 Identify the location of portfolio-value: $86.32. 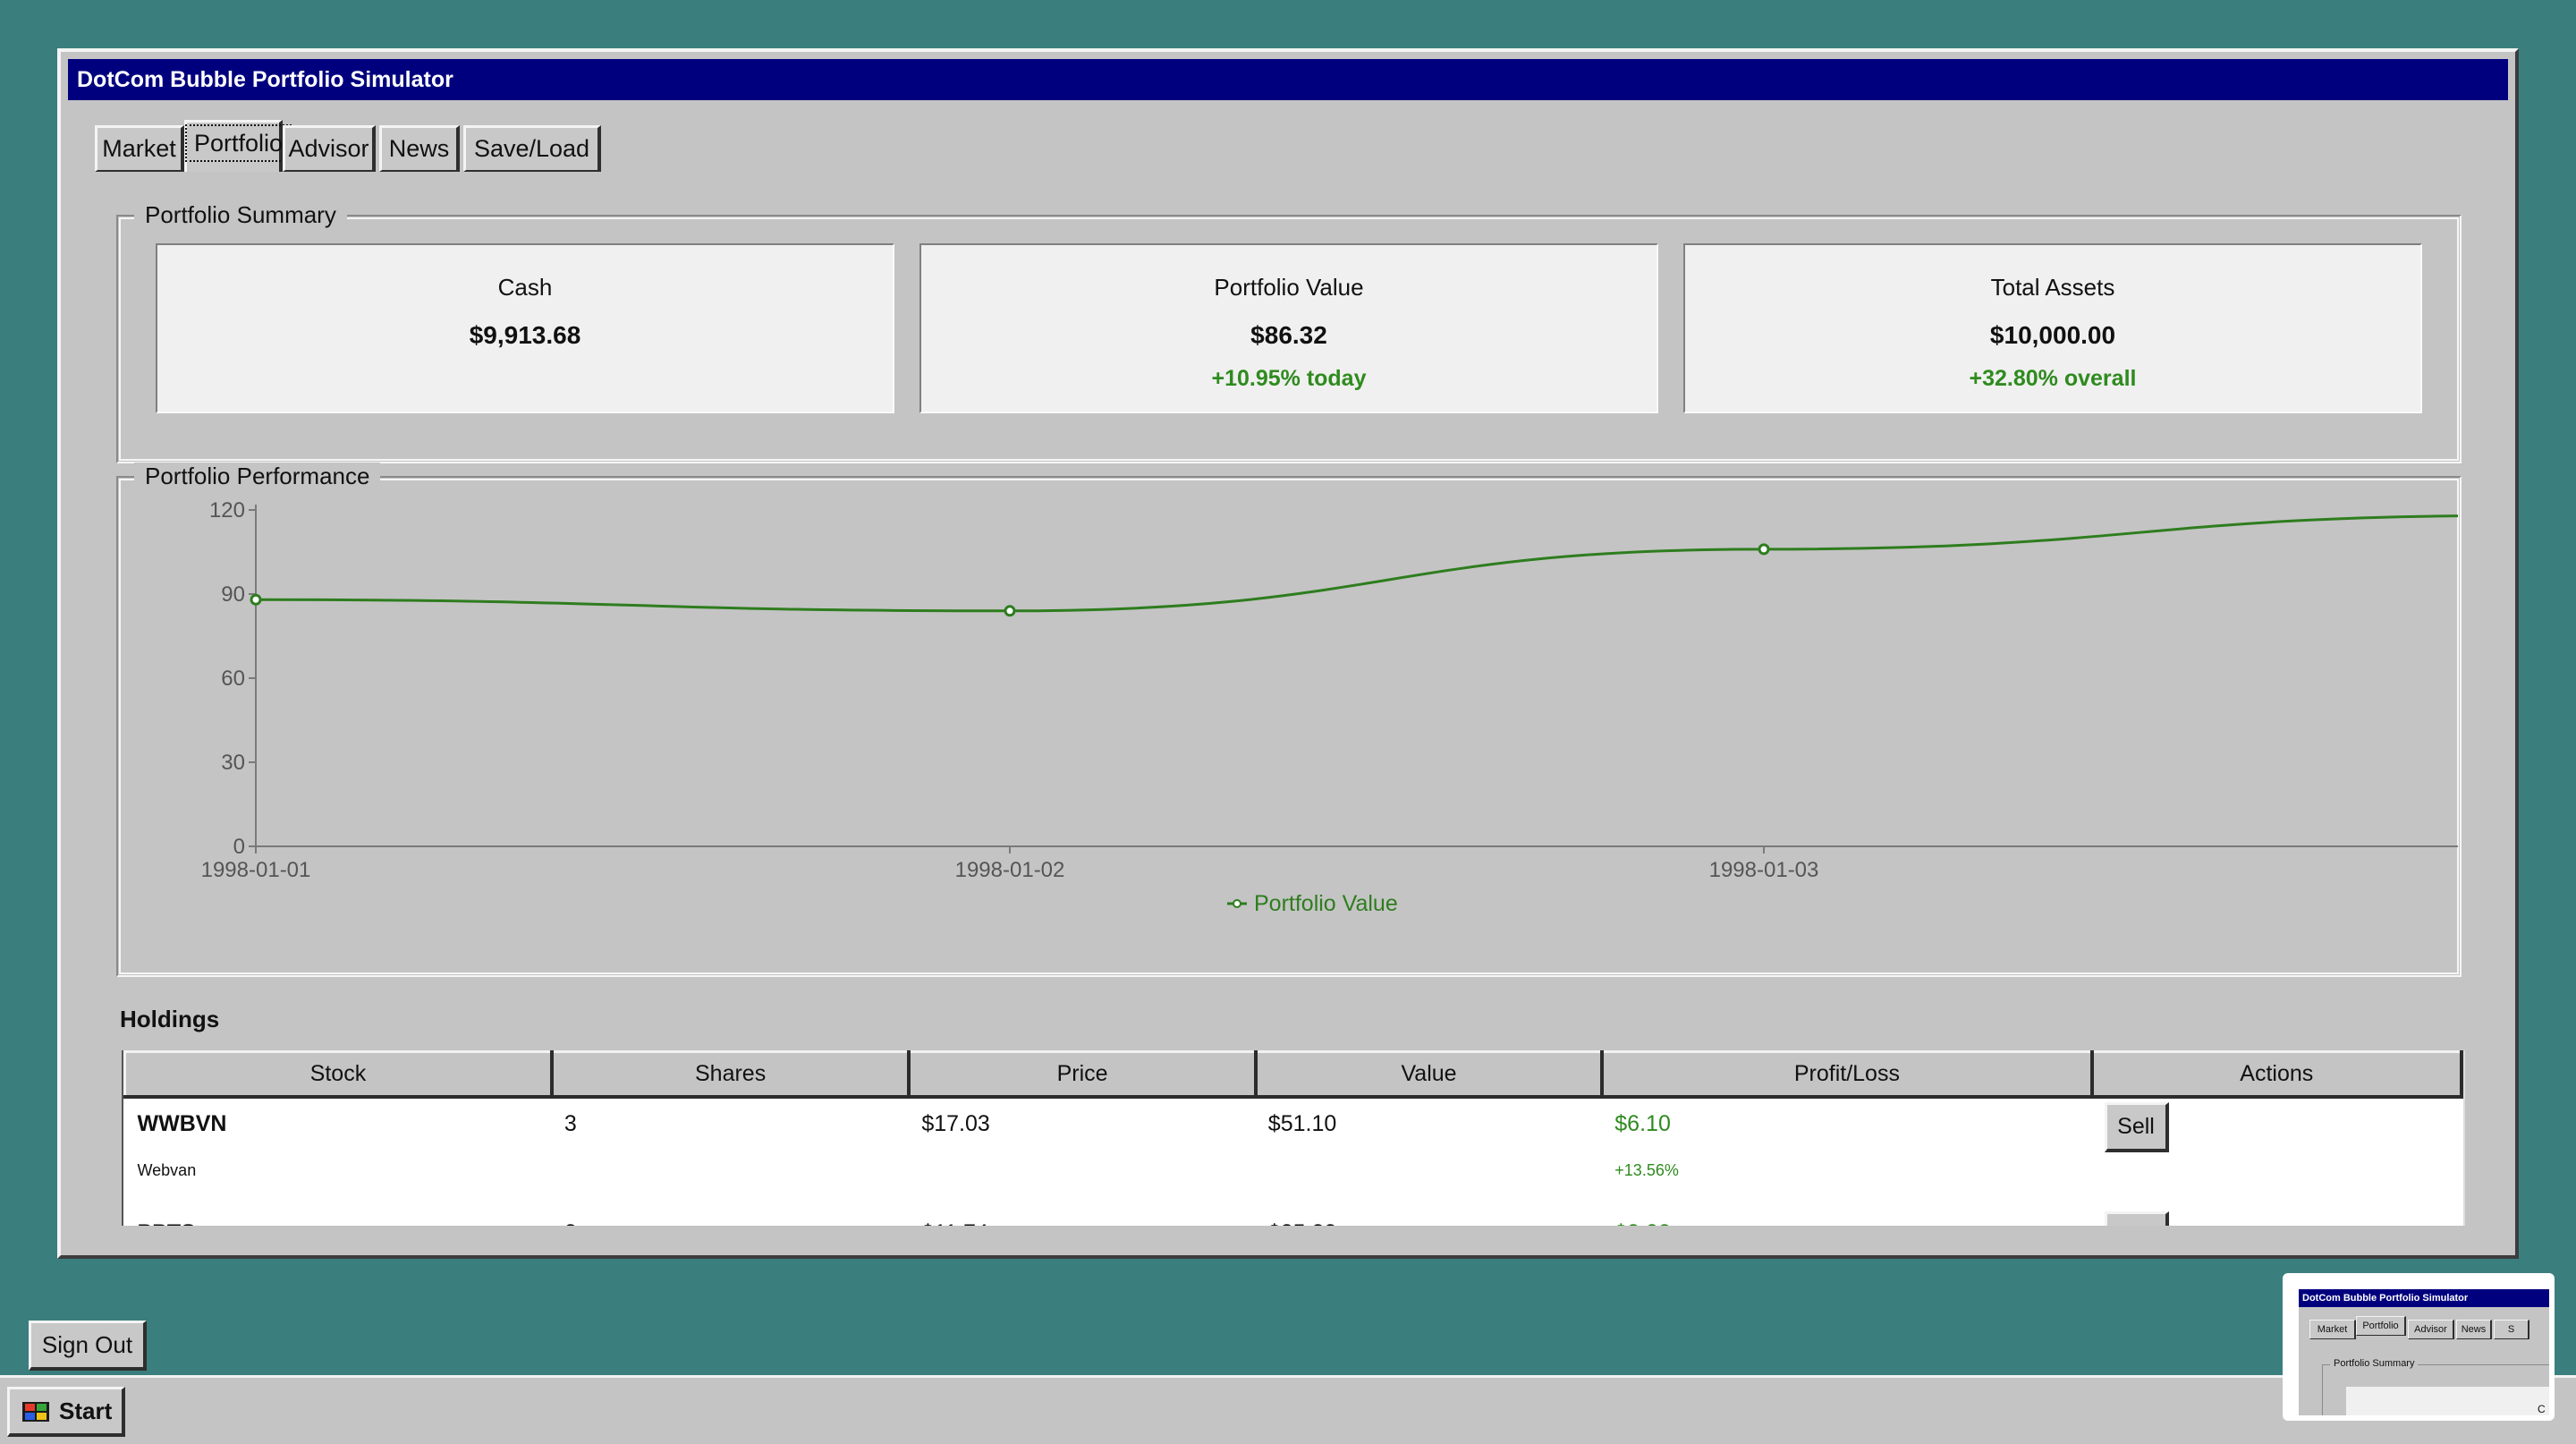
(1288, 335).